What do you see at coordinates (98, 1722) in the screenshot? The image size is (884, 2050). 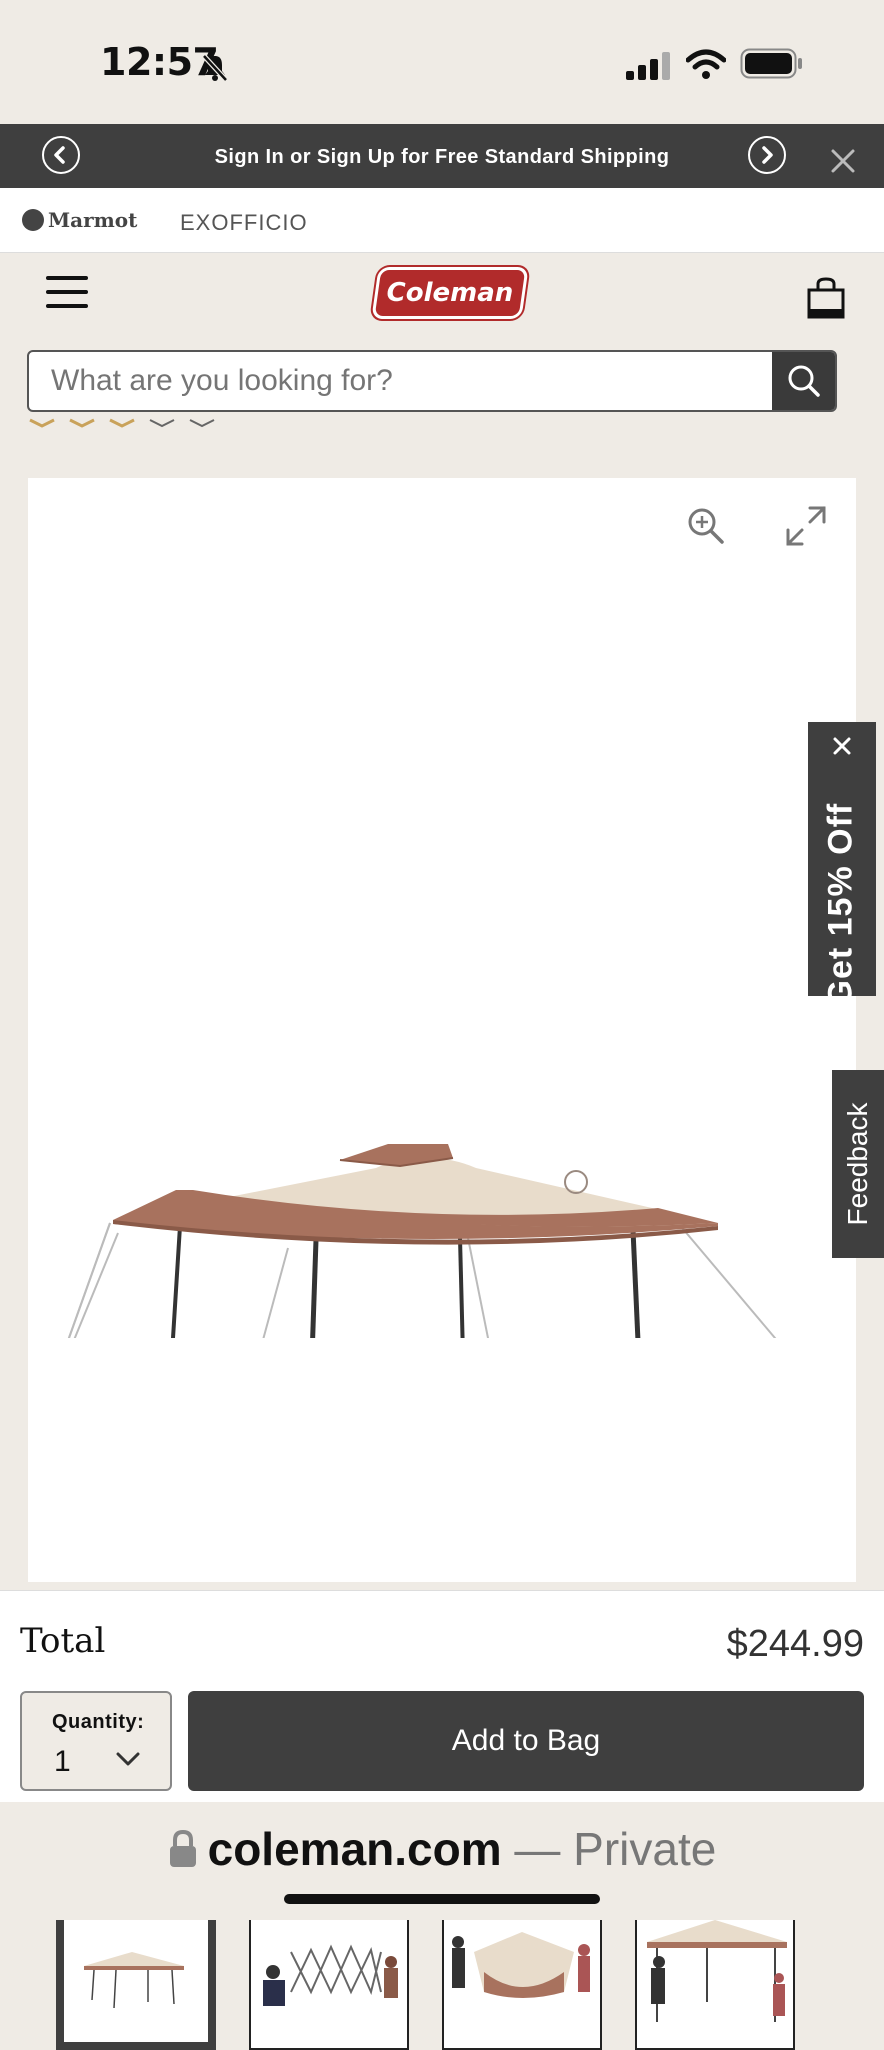 I see `quantity-label: Quantity:` at bounding box center [98, 1722].